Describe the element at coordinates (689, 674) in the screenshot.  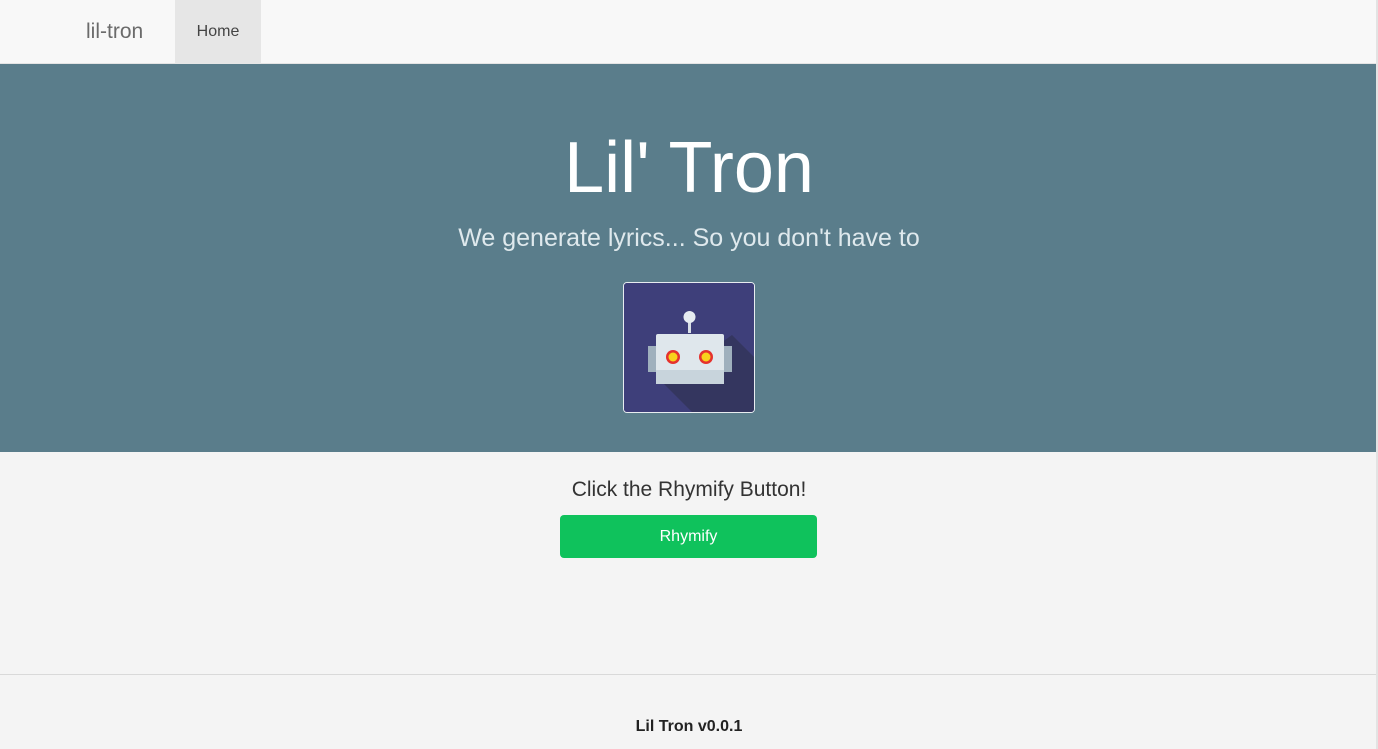
I see `footer-divider` at that location.